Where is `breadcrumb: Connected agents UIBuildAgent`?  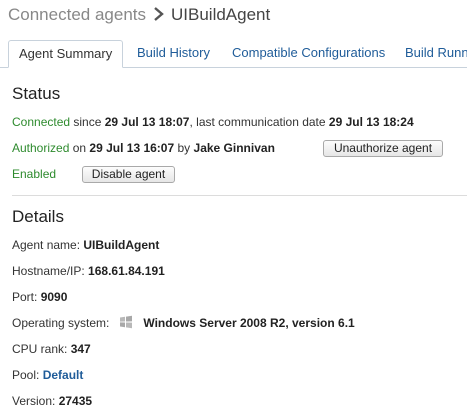 breadcrumb: Connected agents UIBuildAgent is located at coordinates (139, 15).